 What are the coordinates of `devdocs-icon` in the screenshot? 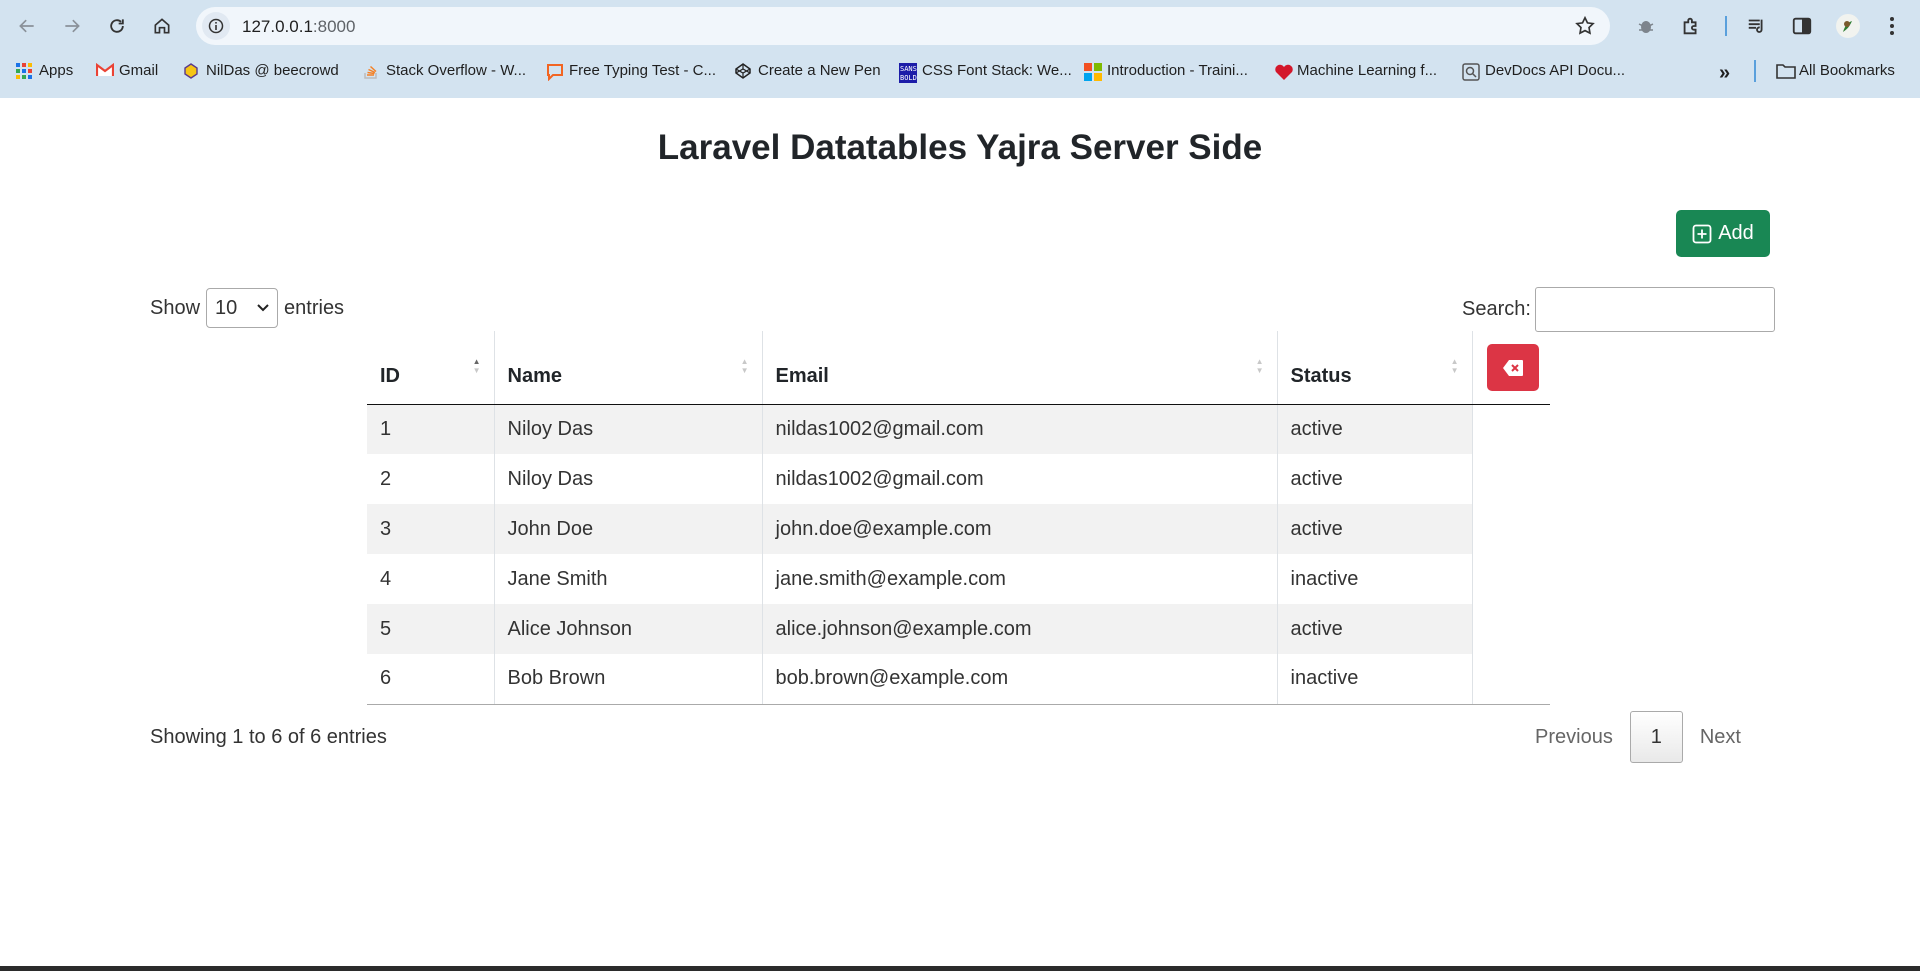 It's located at (1471, 71).